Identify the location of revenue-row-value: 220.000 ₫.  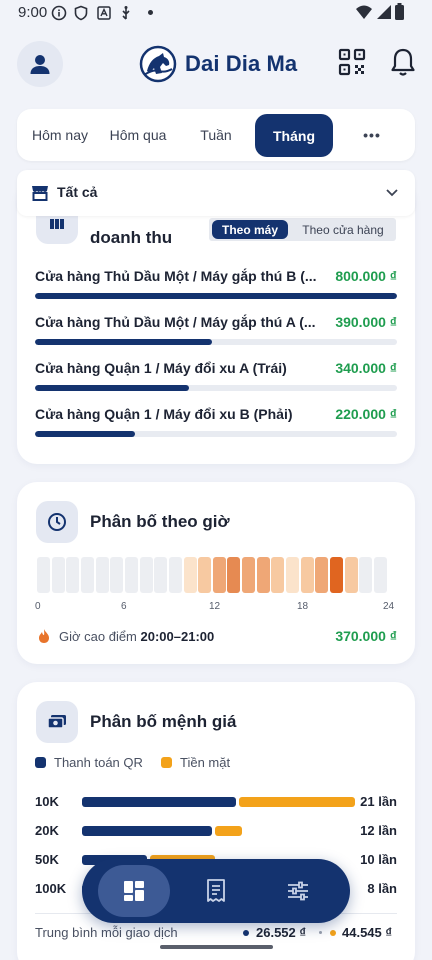
(366, 414).